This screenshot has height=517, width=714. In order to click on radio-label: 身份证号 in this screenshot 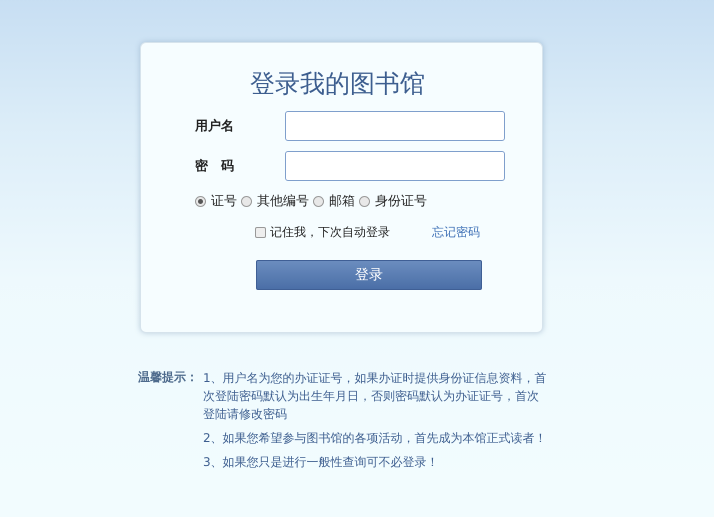, I will do `click(401, 201)`.